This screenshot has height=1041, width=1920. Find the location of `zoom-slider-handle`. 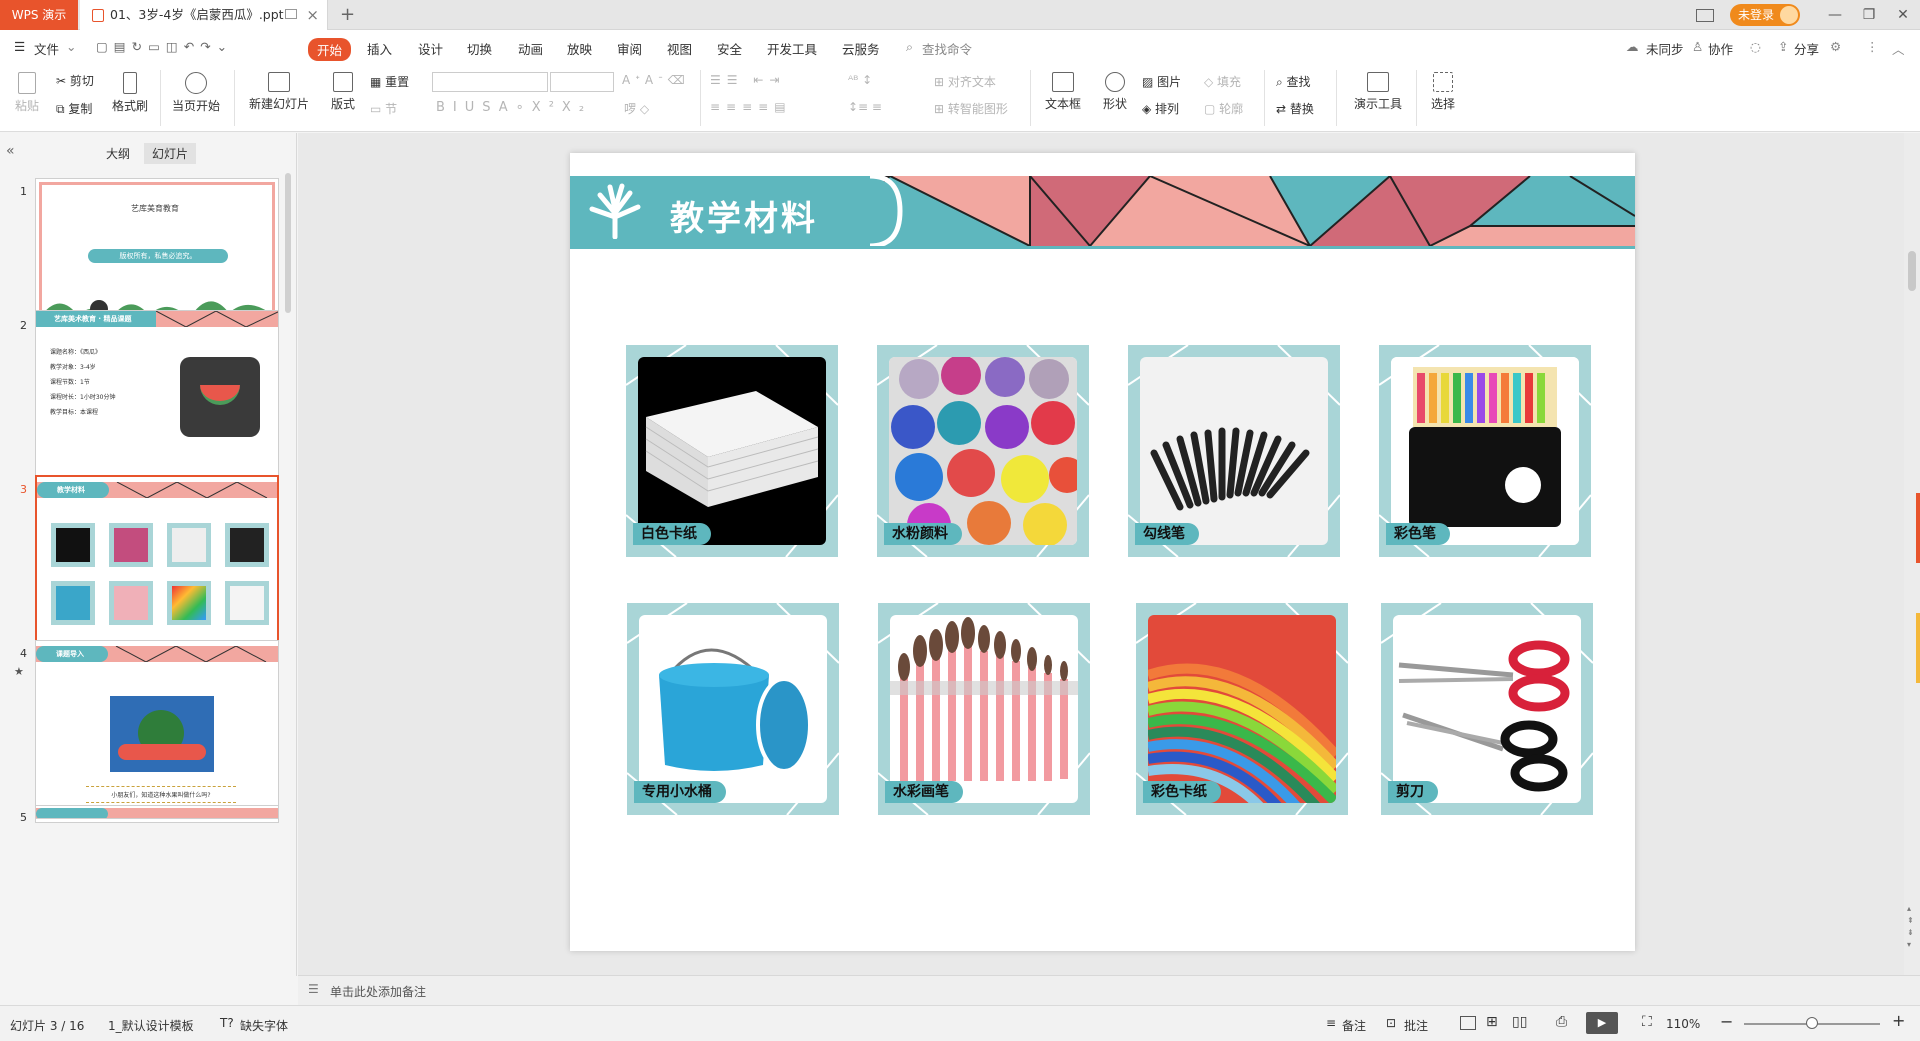

zoom-slider-handle is located at coordinates (1812, 1023).